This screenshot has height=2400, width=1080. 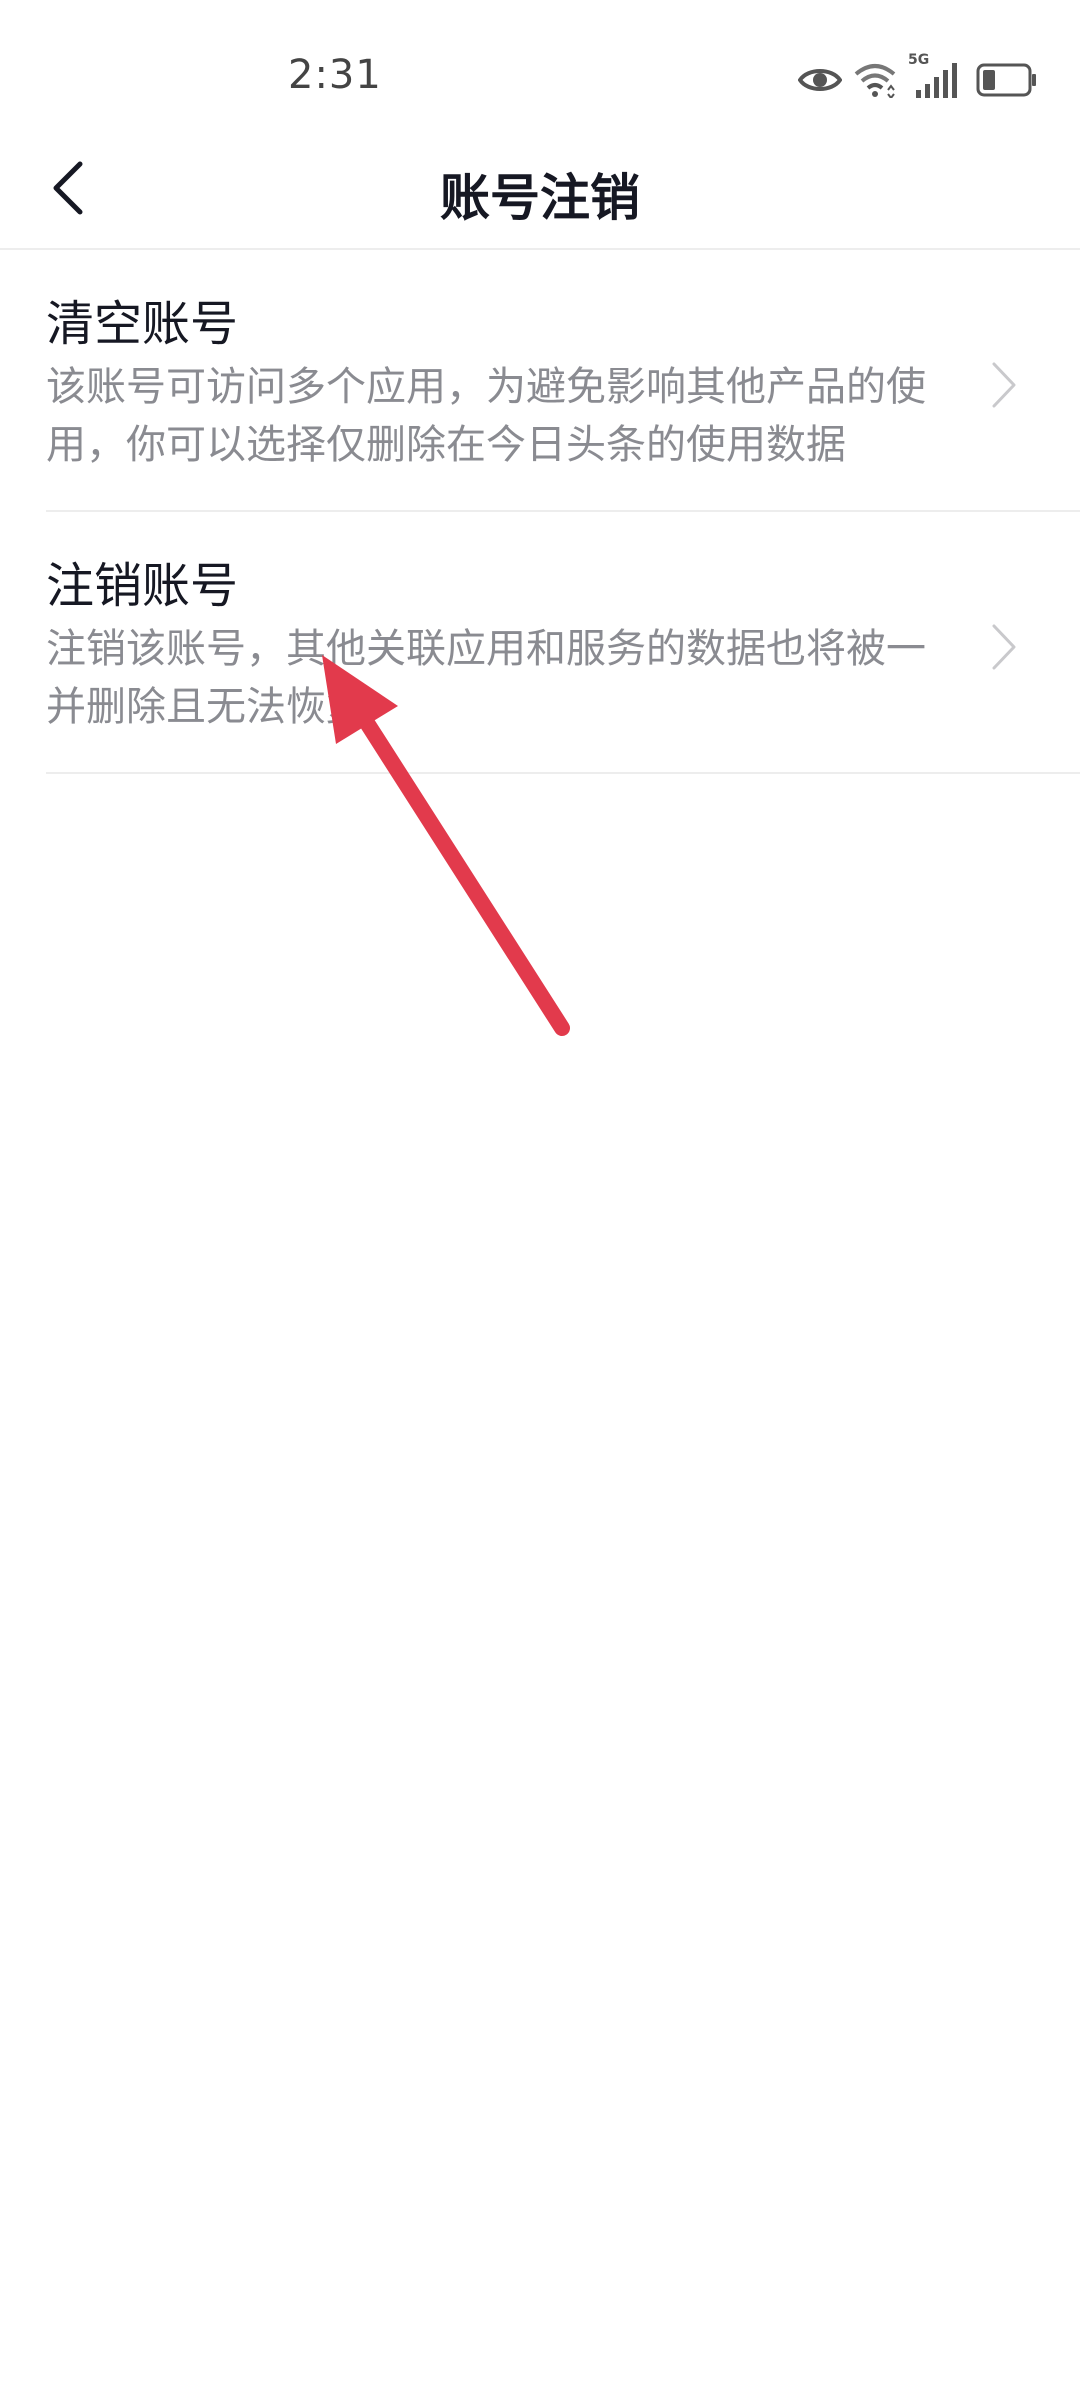 What do you see at coordinates (540, 75) in the screenshot?
I see `status-bar: 2:31 5G` at bounding box center [540, 75].